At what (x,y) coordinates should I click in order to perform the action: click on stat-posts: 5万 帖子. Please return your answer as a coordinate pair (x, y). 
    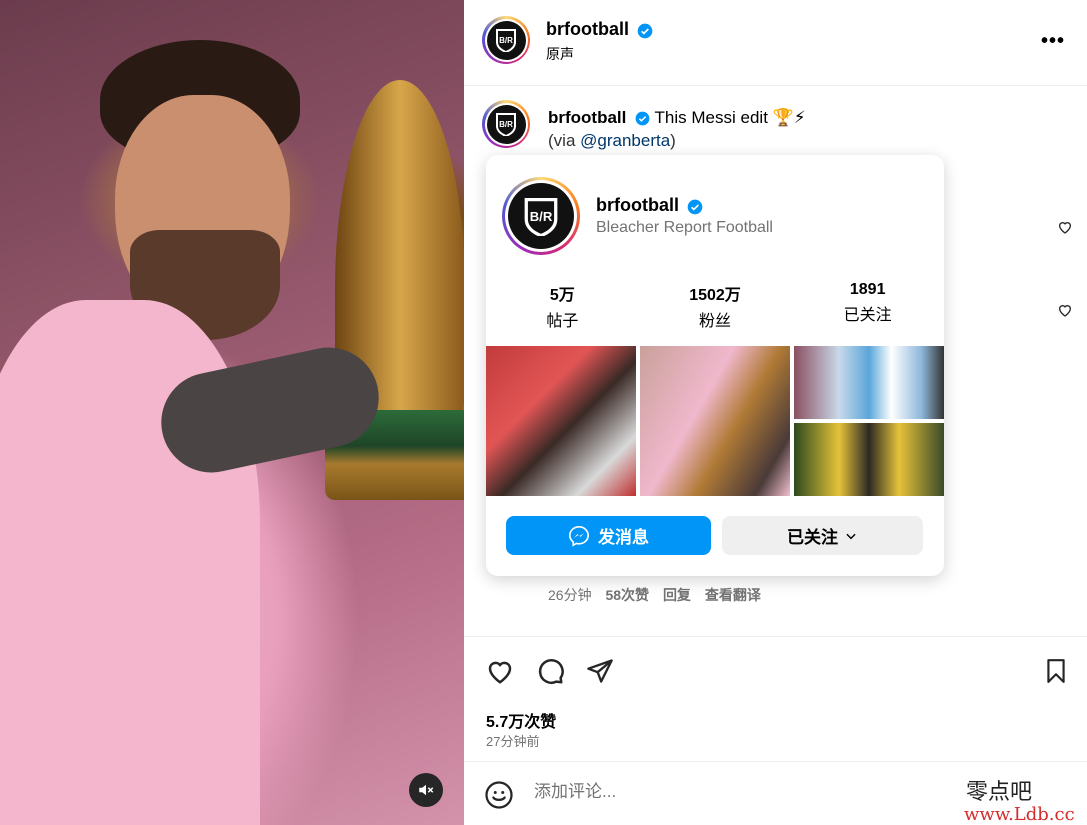
    Looking at the image, I should click on (562, 306).